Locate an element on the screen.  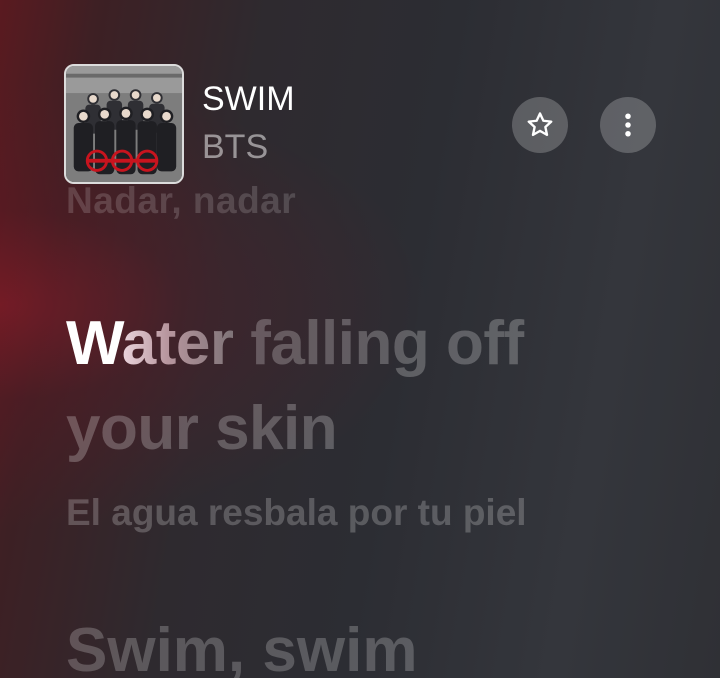
more-options-button is located at coordinates (628, 125).